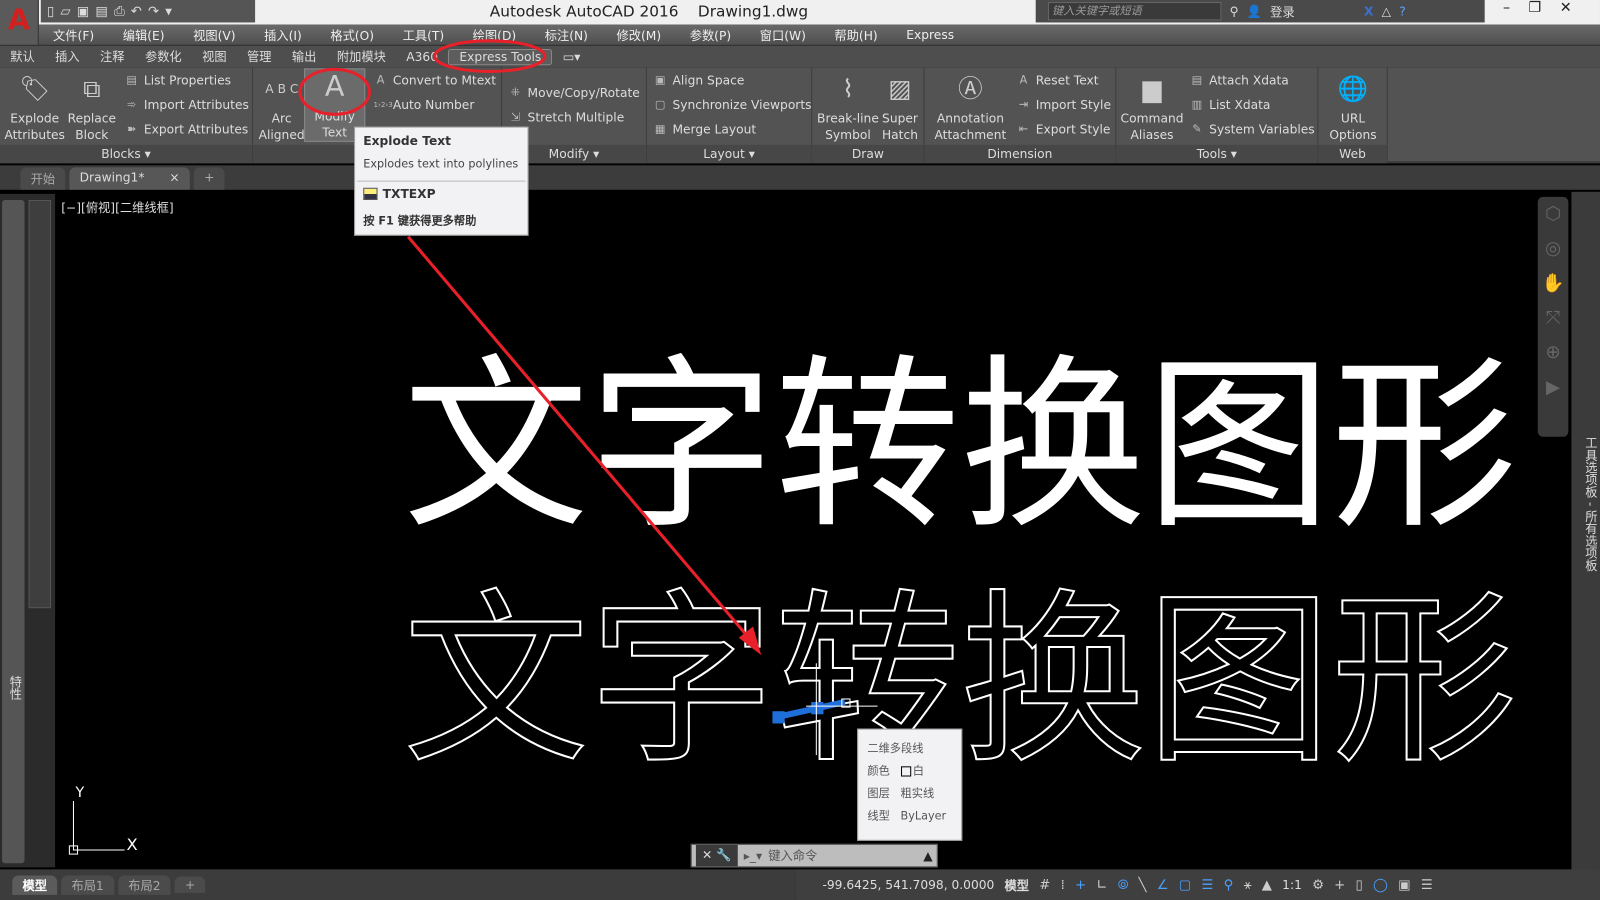 This screenshot has height=900, width=1600. Describe the element at coordinates (923, 816) in the screenshot. I see `prop-value: ByLayer` at that location.